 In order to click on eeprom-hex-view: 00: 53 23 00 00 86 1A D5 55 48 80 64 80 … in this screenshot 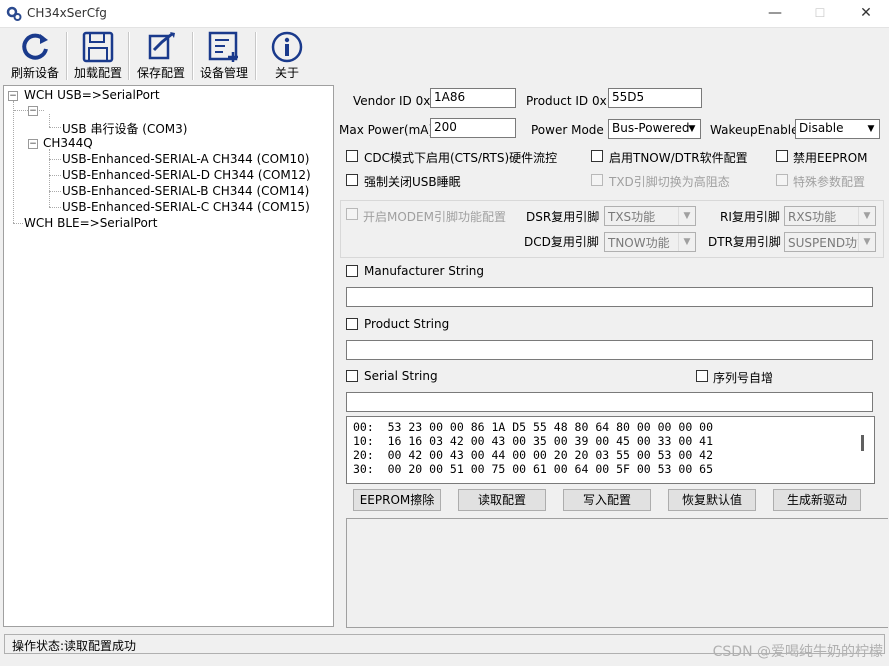, I will do `click(610, 450)`.